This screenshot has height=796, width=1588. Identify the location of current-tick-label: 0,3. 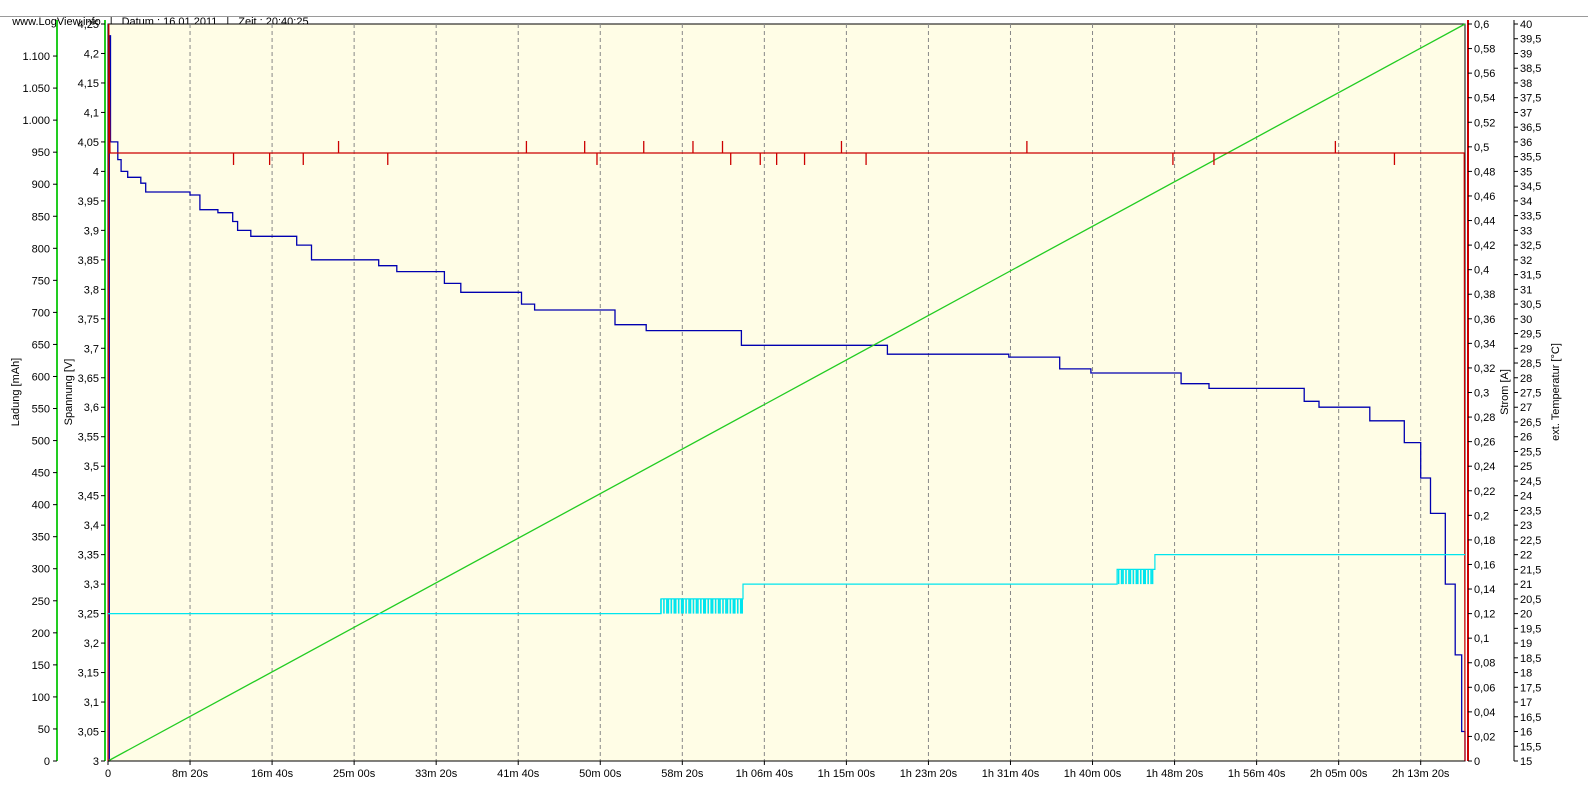
(1481, 394).